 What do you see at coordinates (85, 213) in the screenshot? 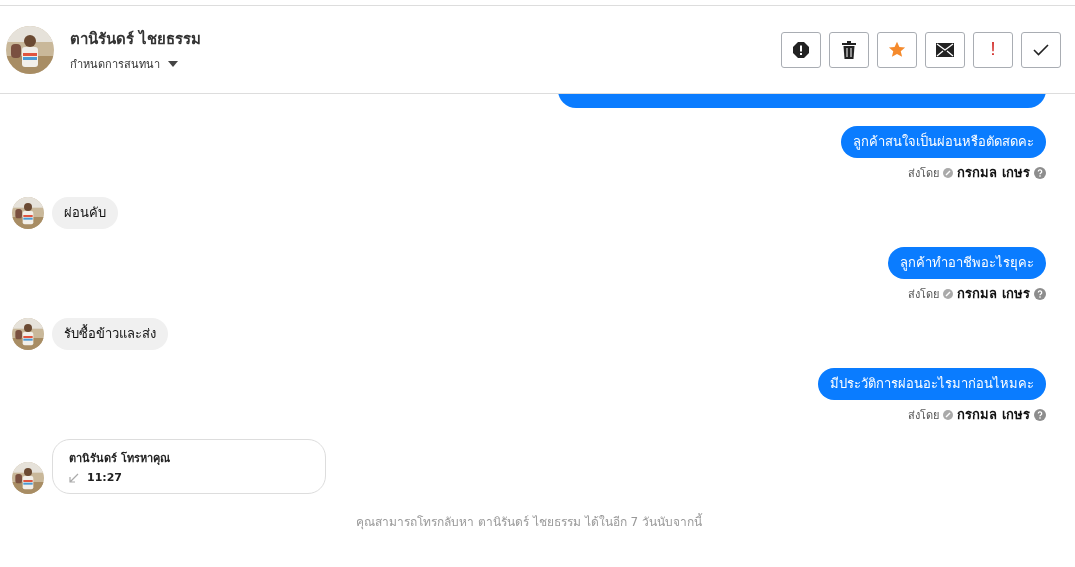
I see `message-bubble: ผ่อนคับ` at bounding box center [85, 213].